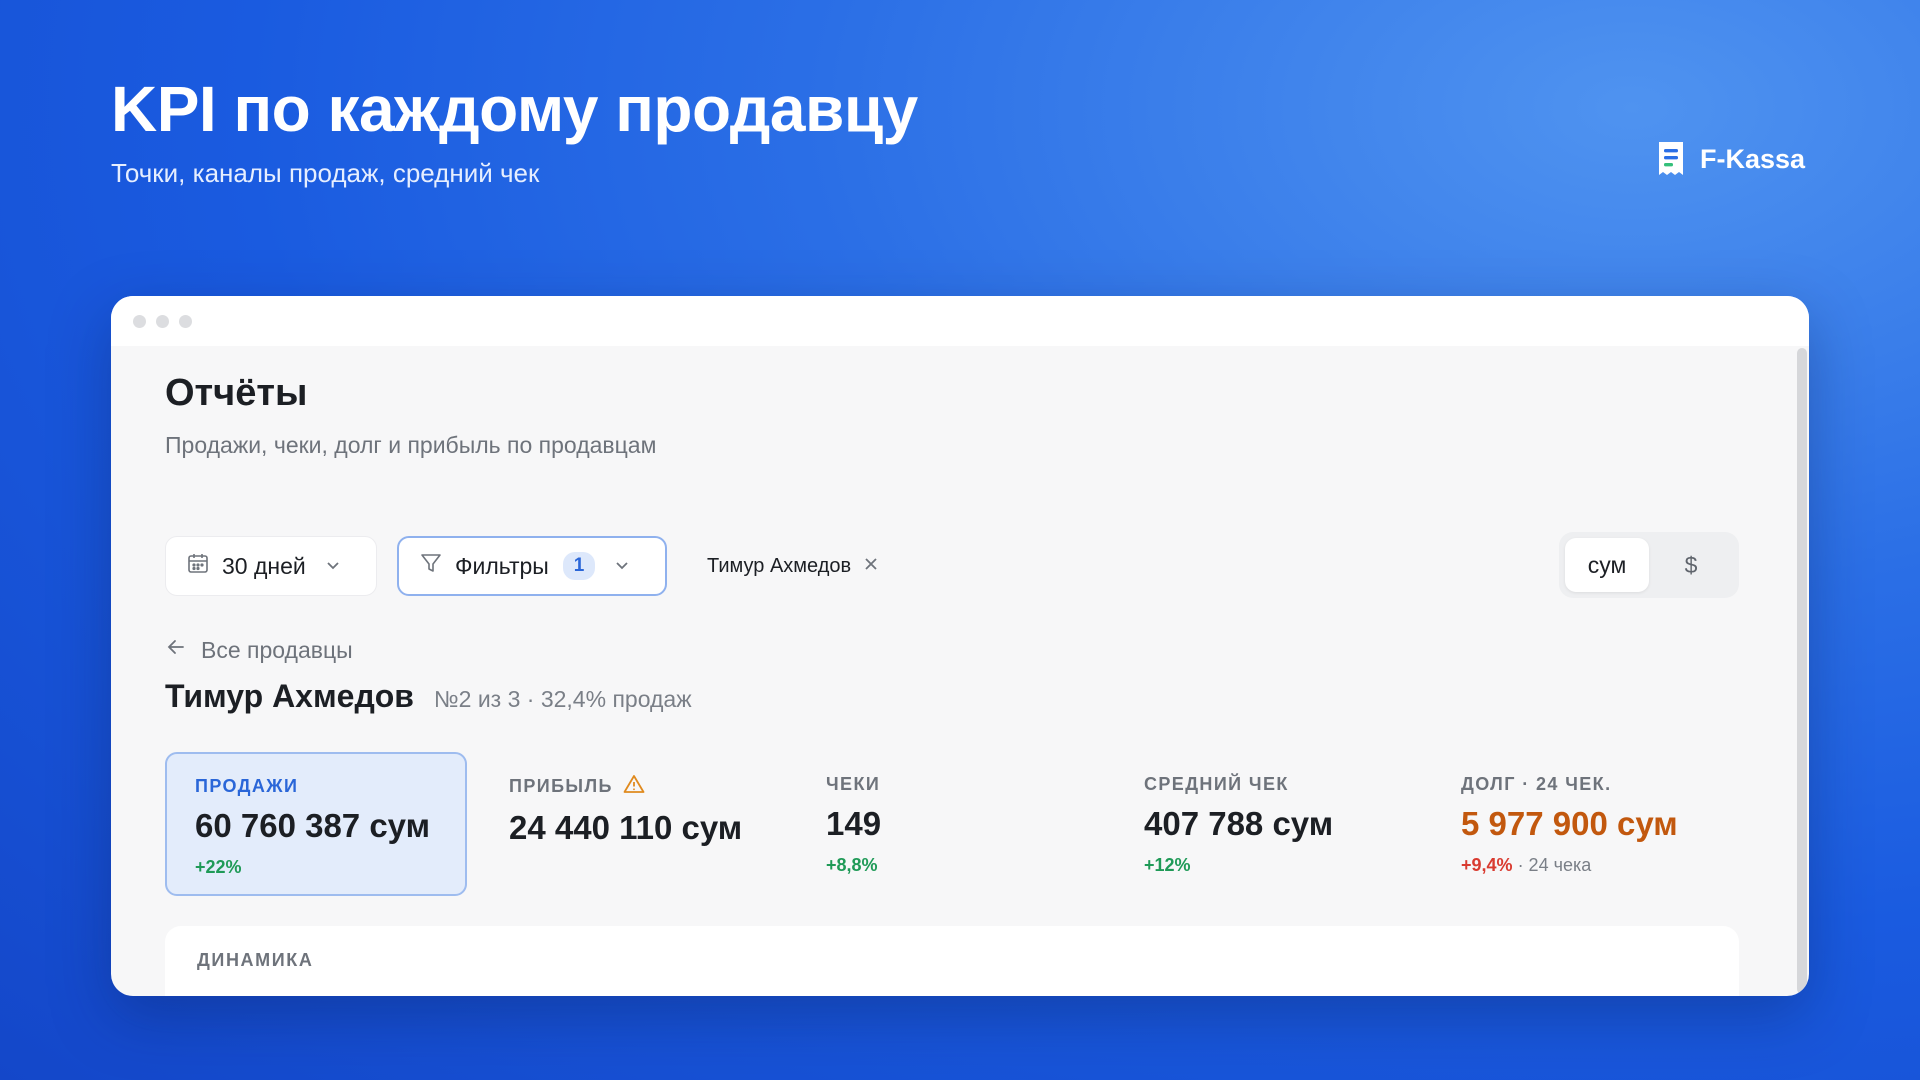 The image size is (1920, 1080). I want to click on kpi-value: 407 788 сум, so click(1239, 823).